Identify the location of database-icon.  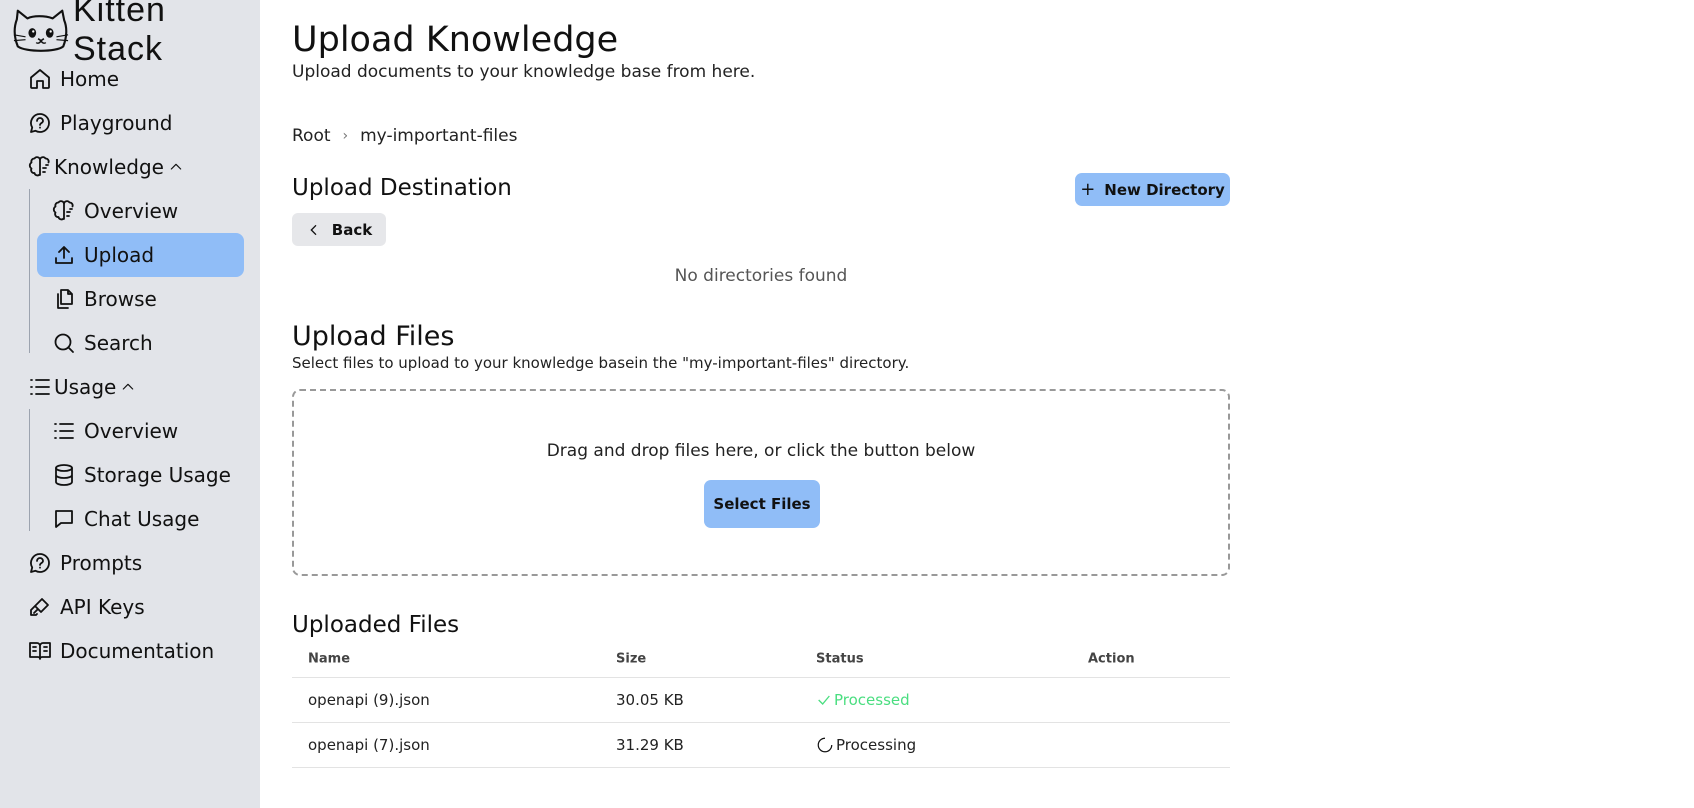
(64, 475).